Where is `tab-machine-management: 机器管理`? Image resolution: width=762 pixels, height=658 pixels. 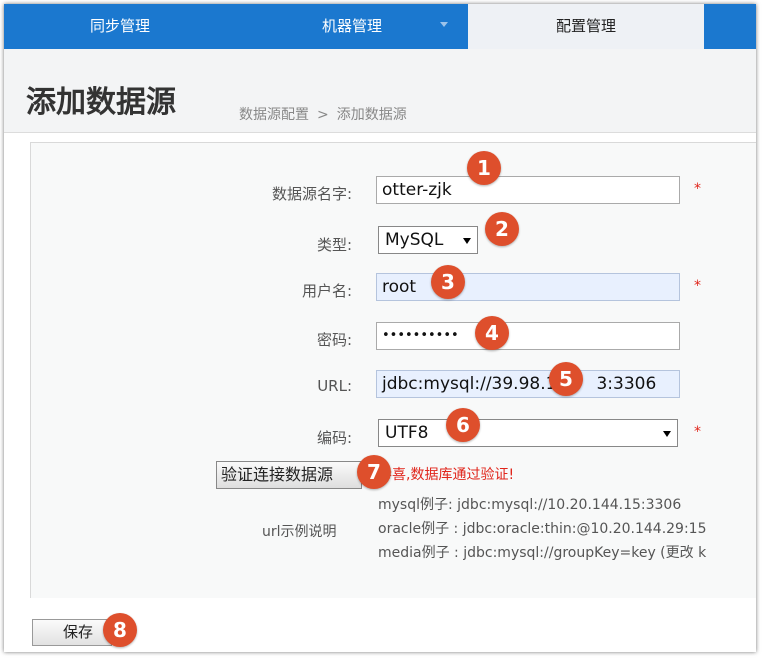
tab-machine-management: 机器管理 is located at coordinates (352, 26).